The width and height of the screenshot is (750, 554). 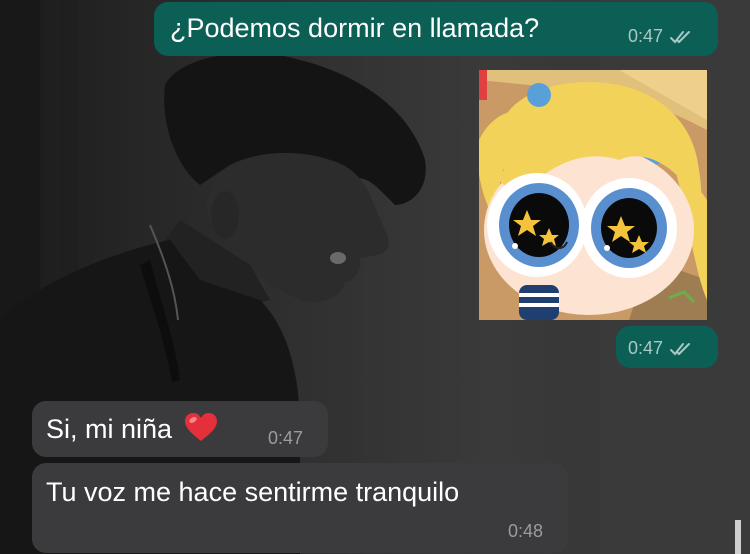 I want to click on message-text: Si, mi niña, so click(x=132, y=430).